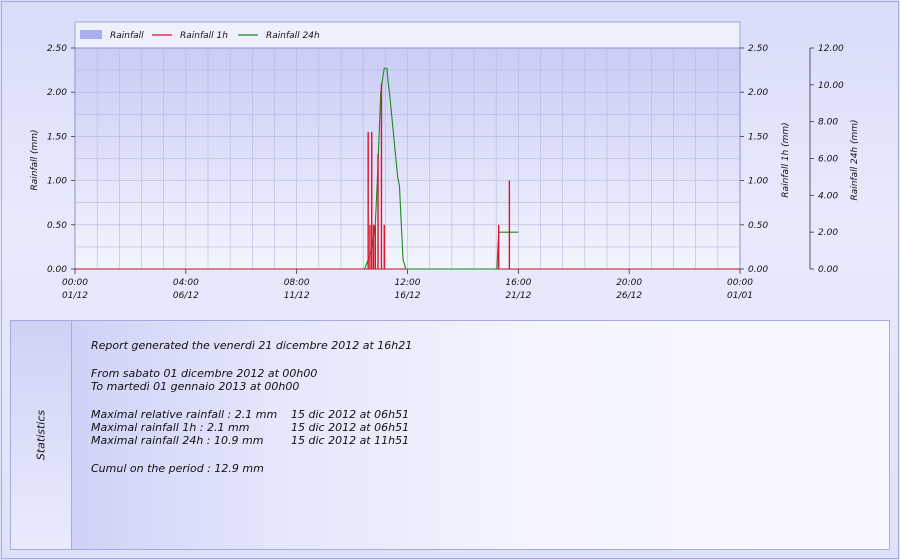 The width and height of the screenshot is (900, 560). I want to click on tick-label: 04:00, so click(186, 283).